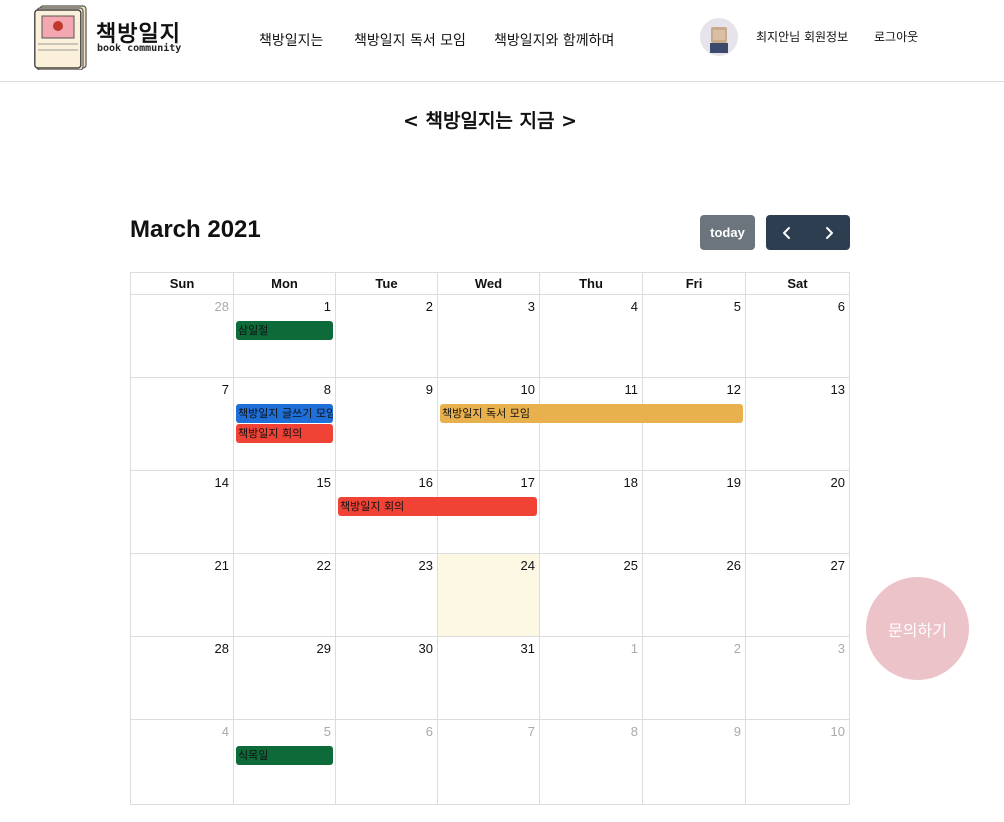 The height and width of the screenshot is (822, 1004). Describe the element at coordinates (554, 40) in the screenshot. I see `nav-together: 책방일지와 함께하며` at that location.